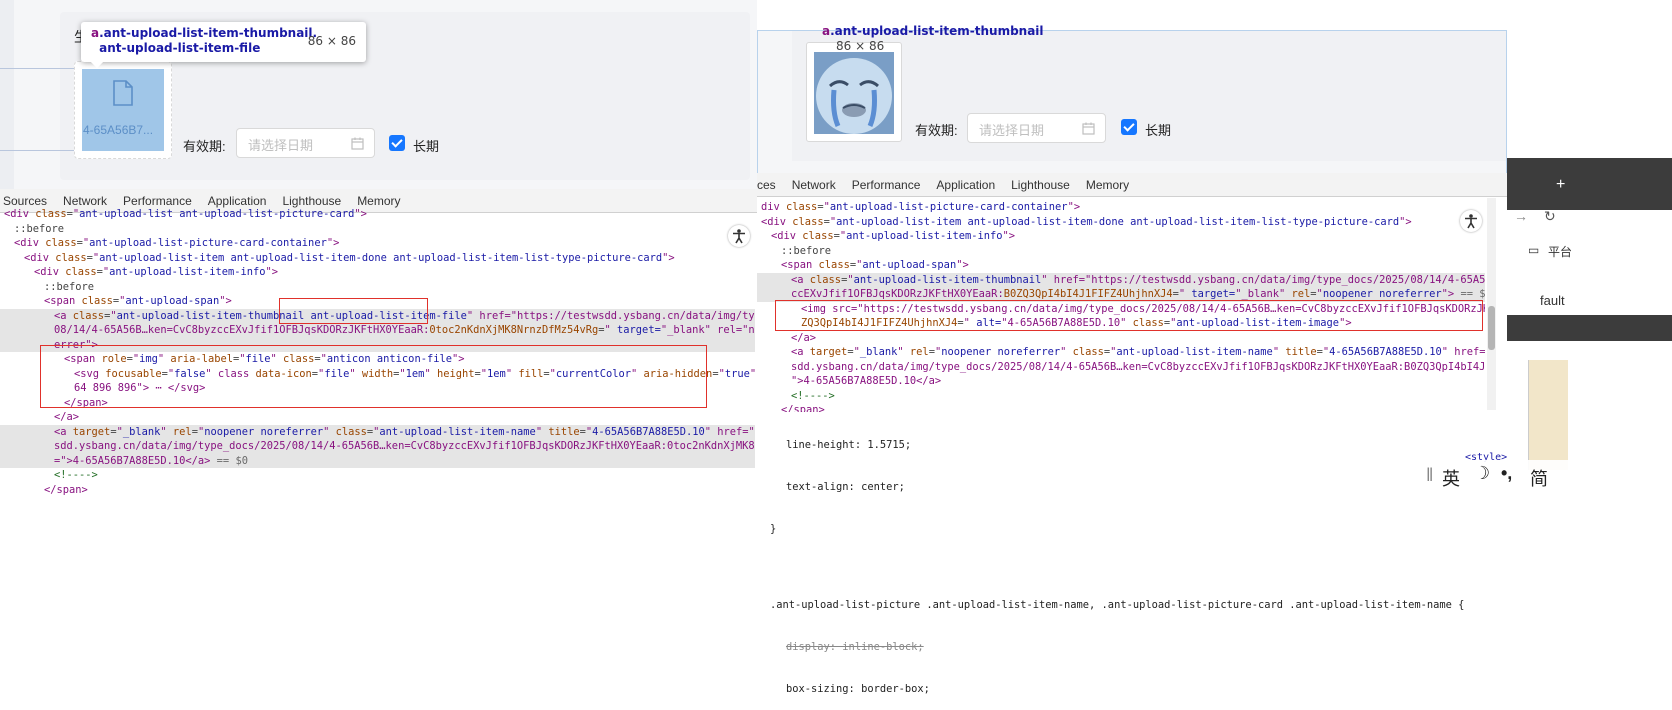  I want to click on dark-strip, so click(1589, 328).